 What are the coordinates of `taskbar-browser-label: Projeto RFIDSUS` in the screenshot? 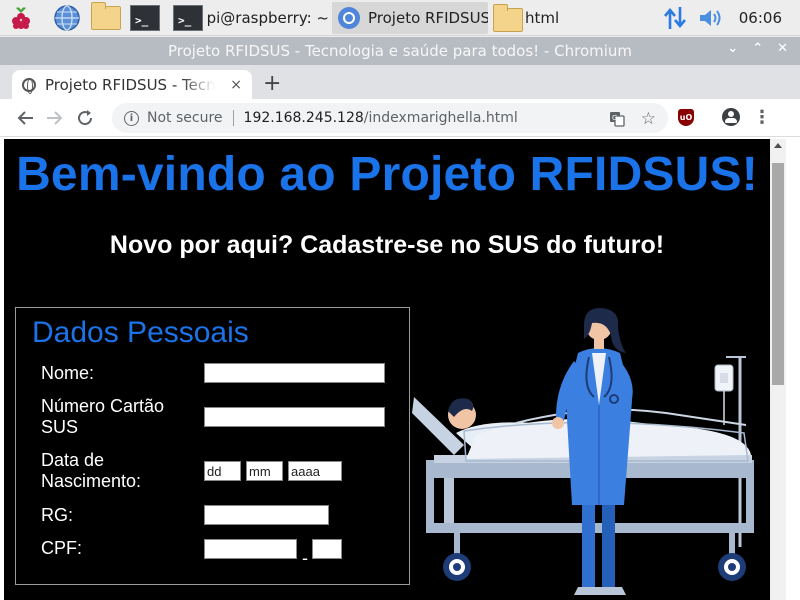 It's located at (428, 18).